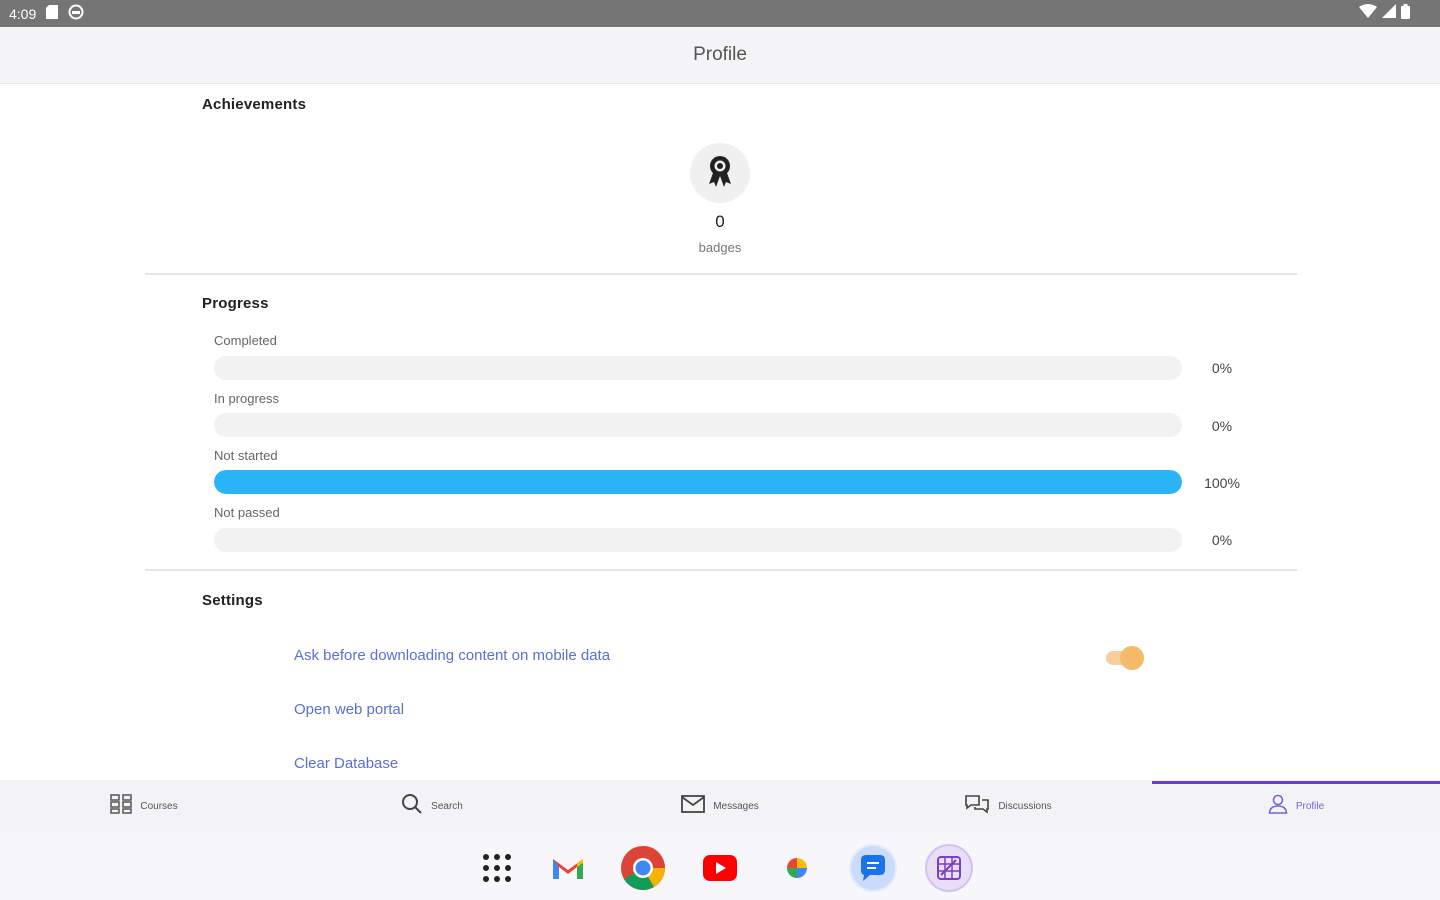  Describe the element at coordinates (1222, 483) in the screenshot. I see `progress-percent-not-started: 100%` at that location.